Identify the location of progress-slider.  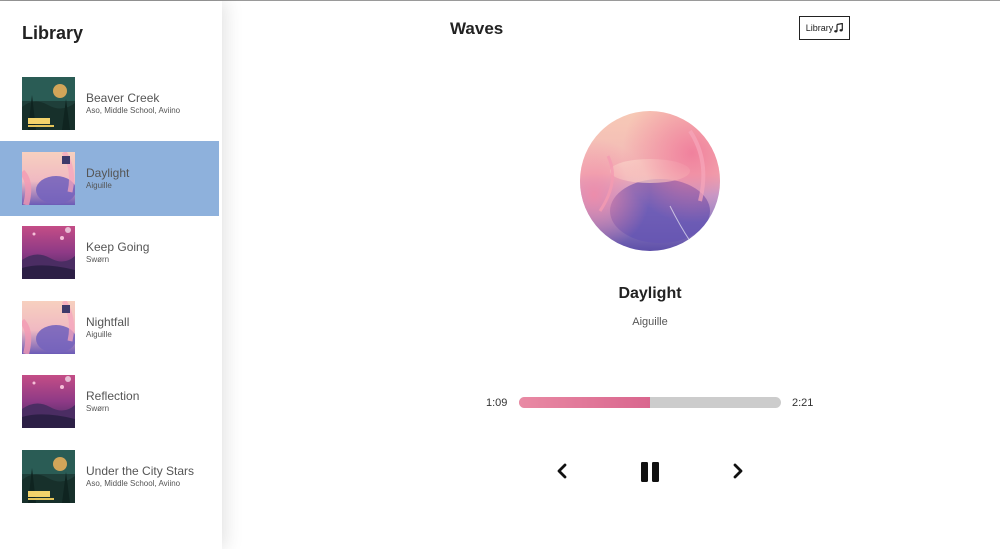
(650, 402).